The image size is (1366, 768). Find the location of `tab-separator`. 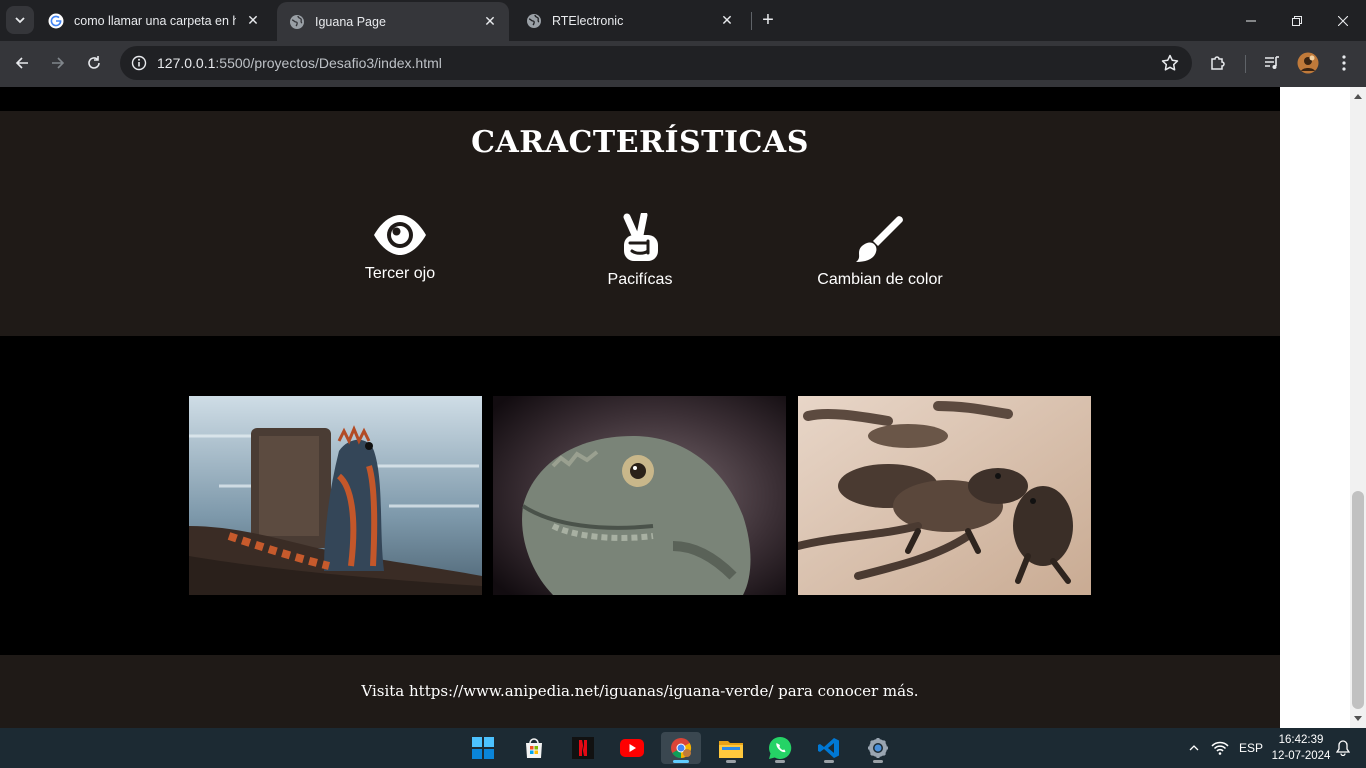

tab-separator is located at coordinates (751, 21).